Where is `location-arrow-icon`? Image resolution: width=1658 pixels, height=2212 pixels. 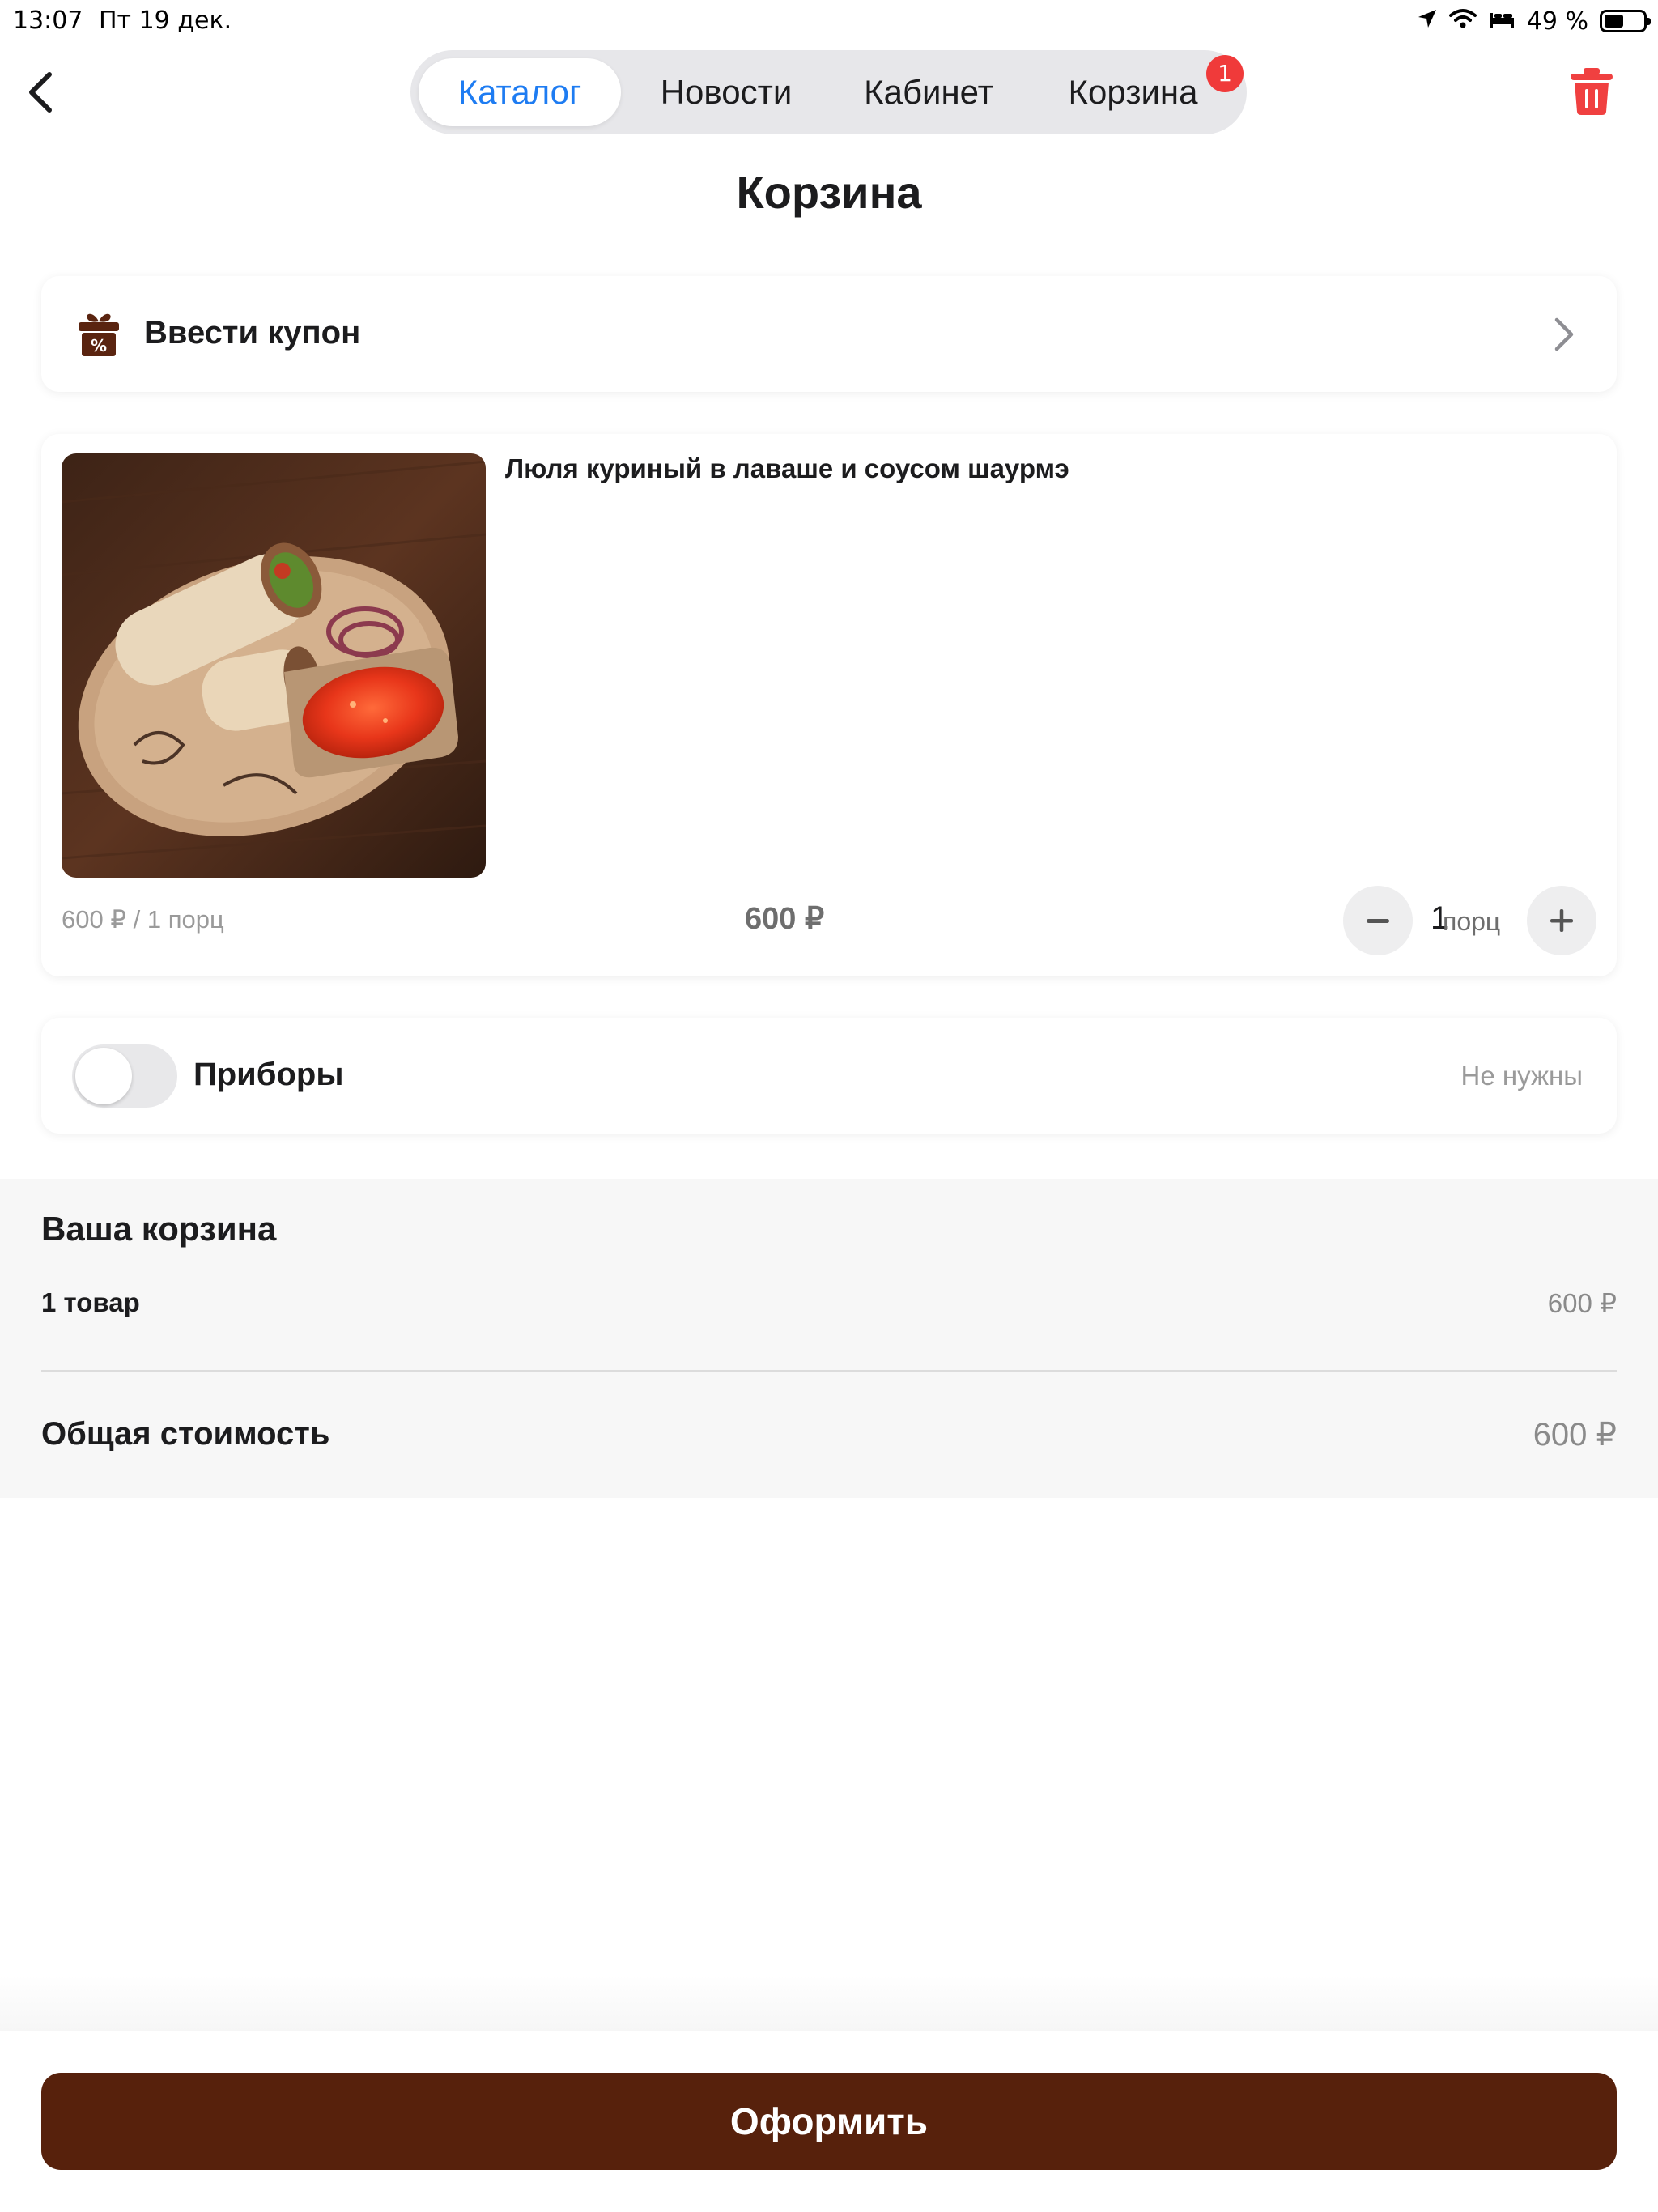 location-arrow-icon is located at coordinates (1427, 22).